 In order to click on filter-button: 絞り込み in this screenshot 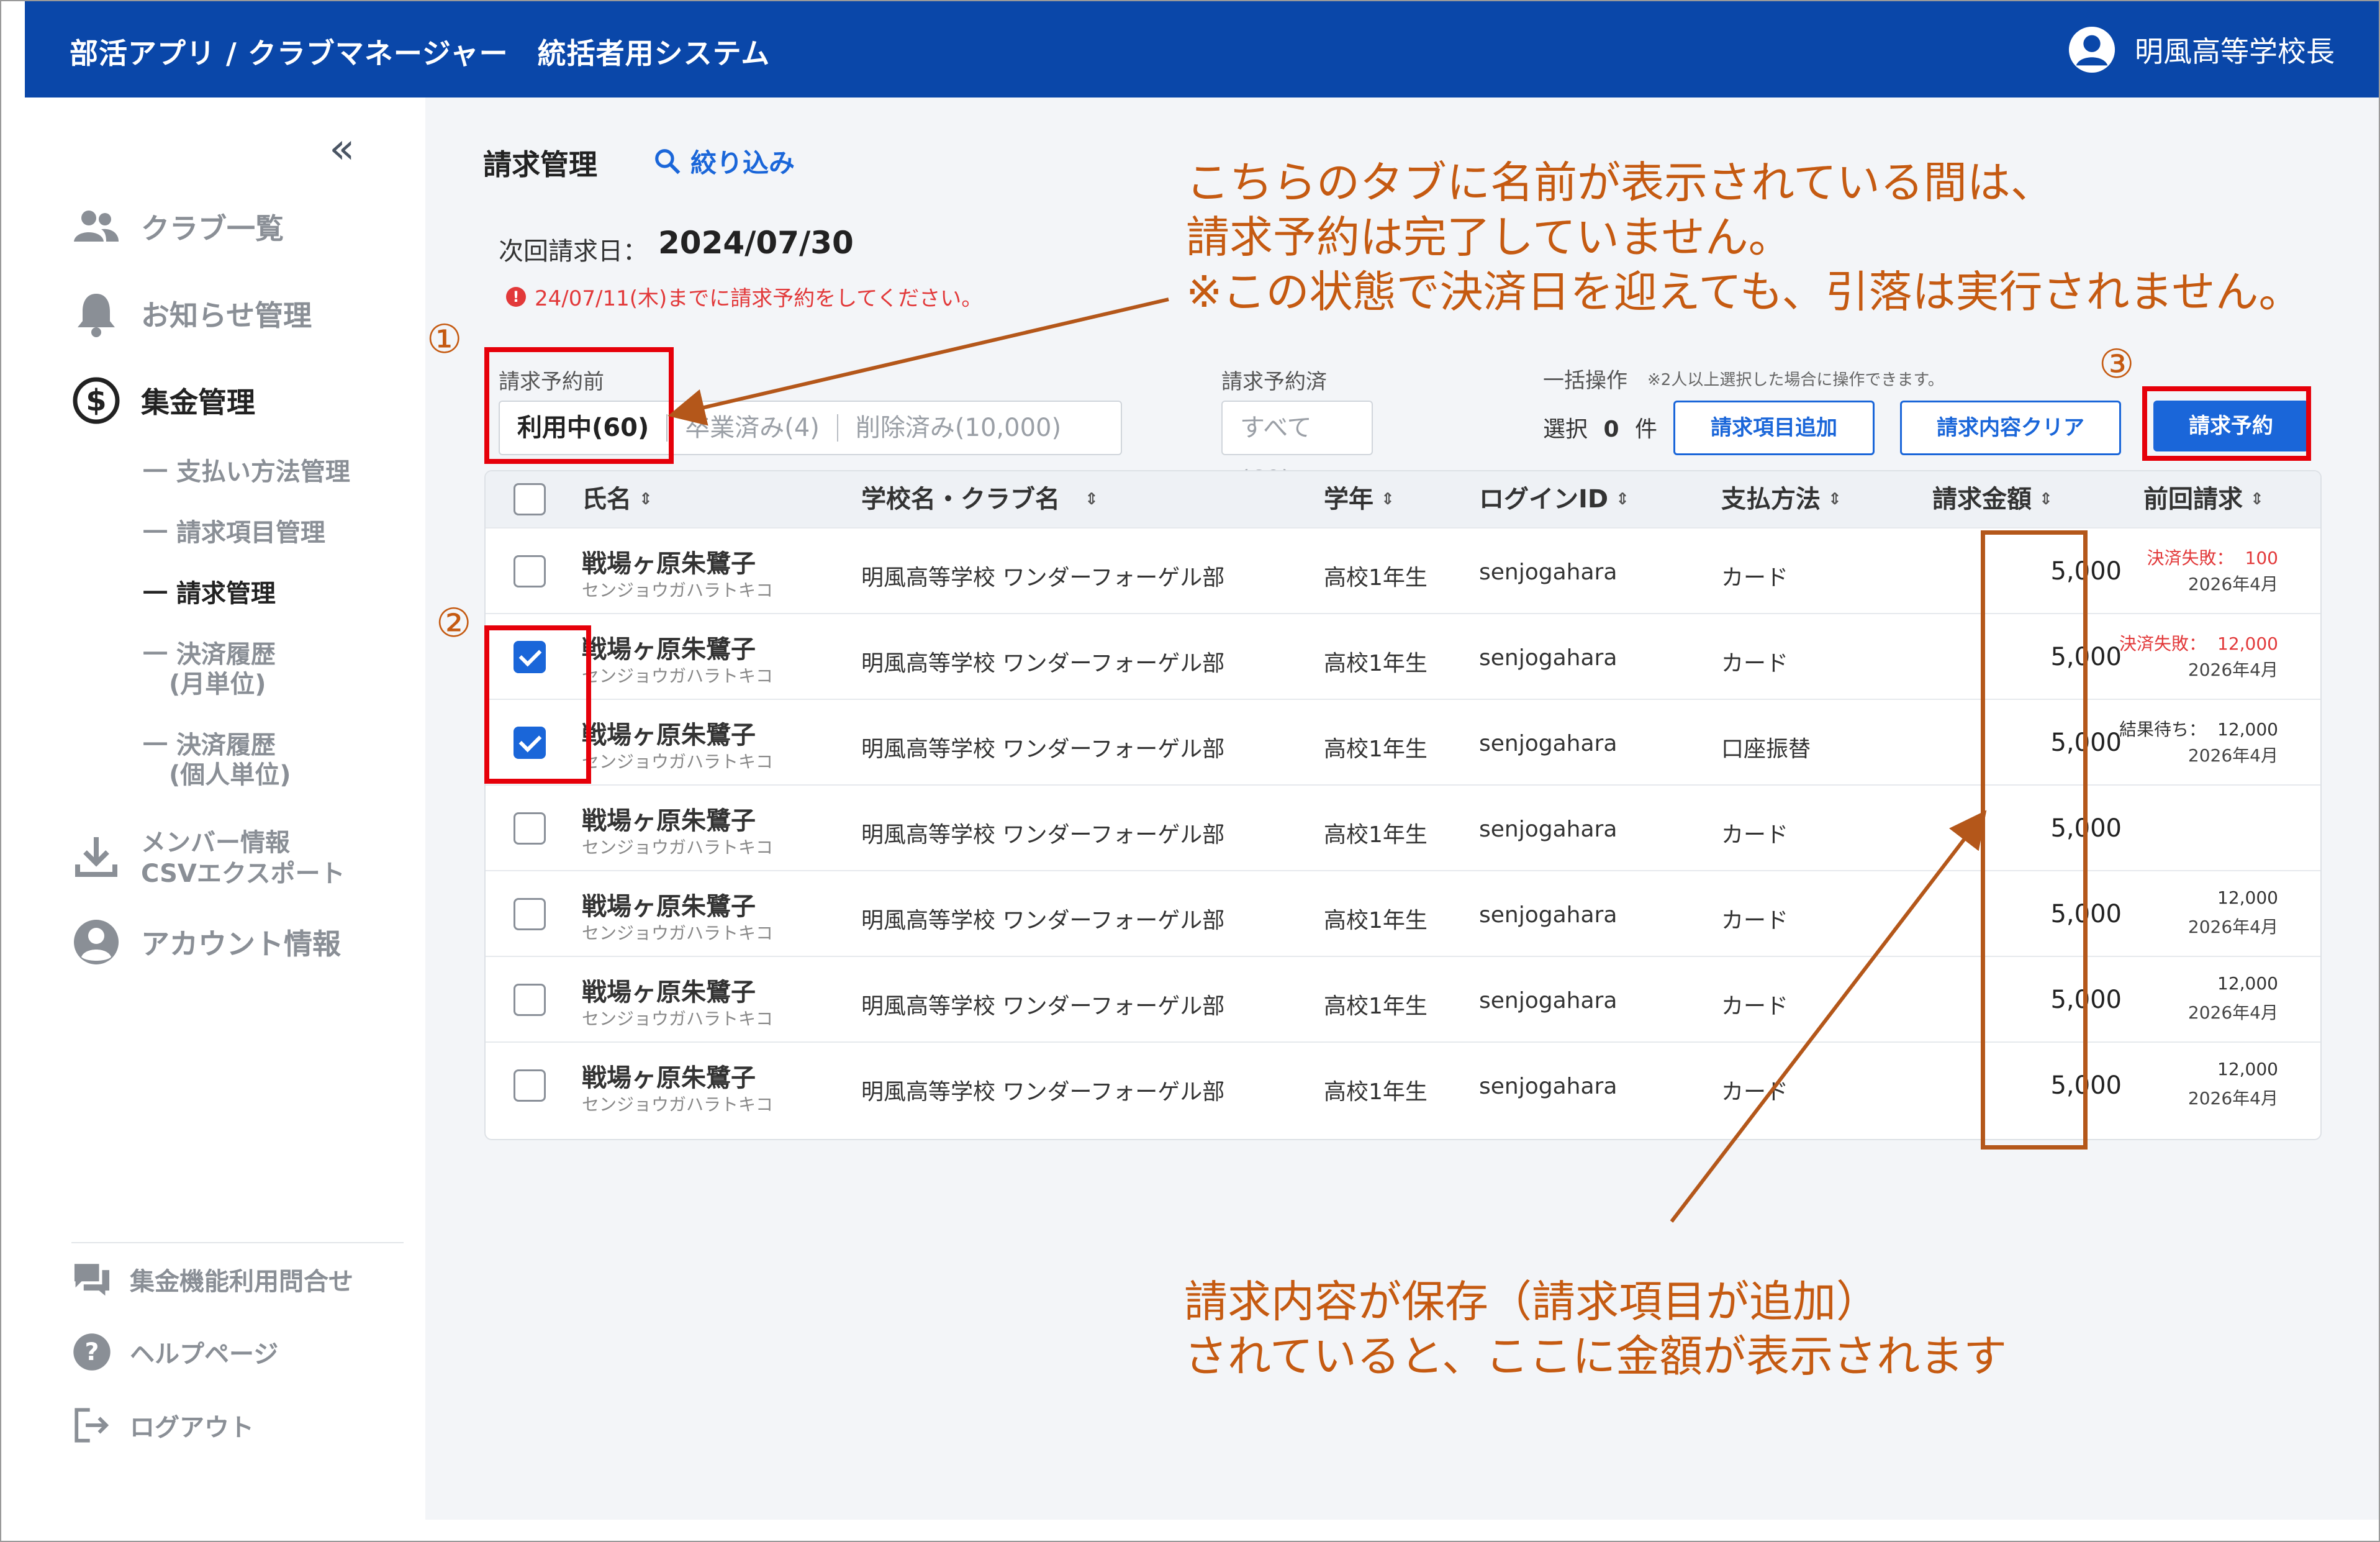, I will do `click(724, 161)`.